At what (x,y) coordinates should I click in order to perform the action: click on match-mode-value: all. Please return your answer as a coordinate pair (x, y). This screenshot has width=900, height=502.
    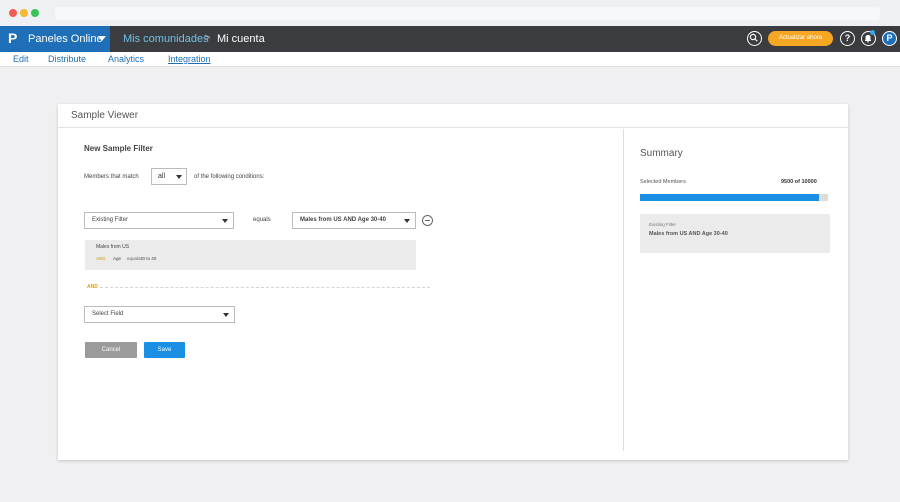
    Looking at the image, I should click on (162, 176).